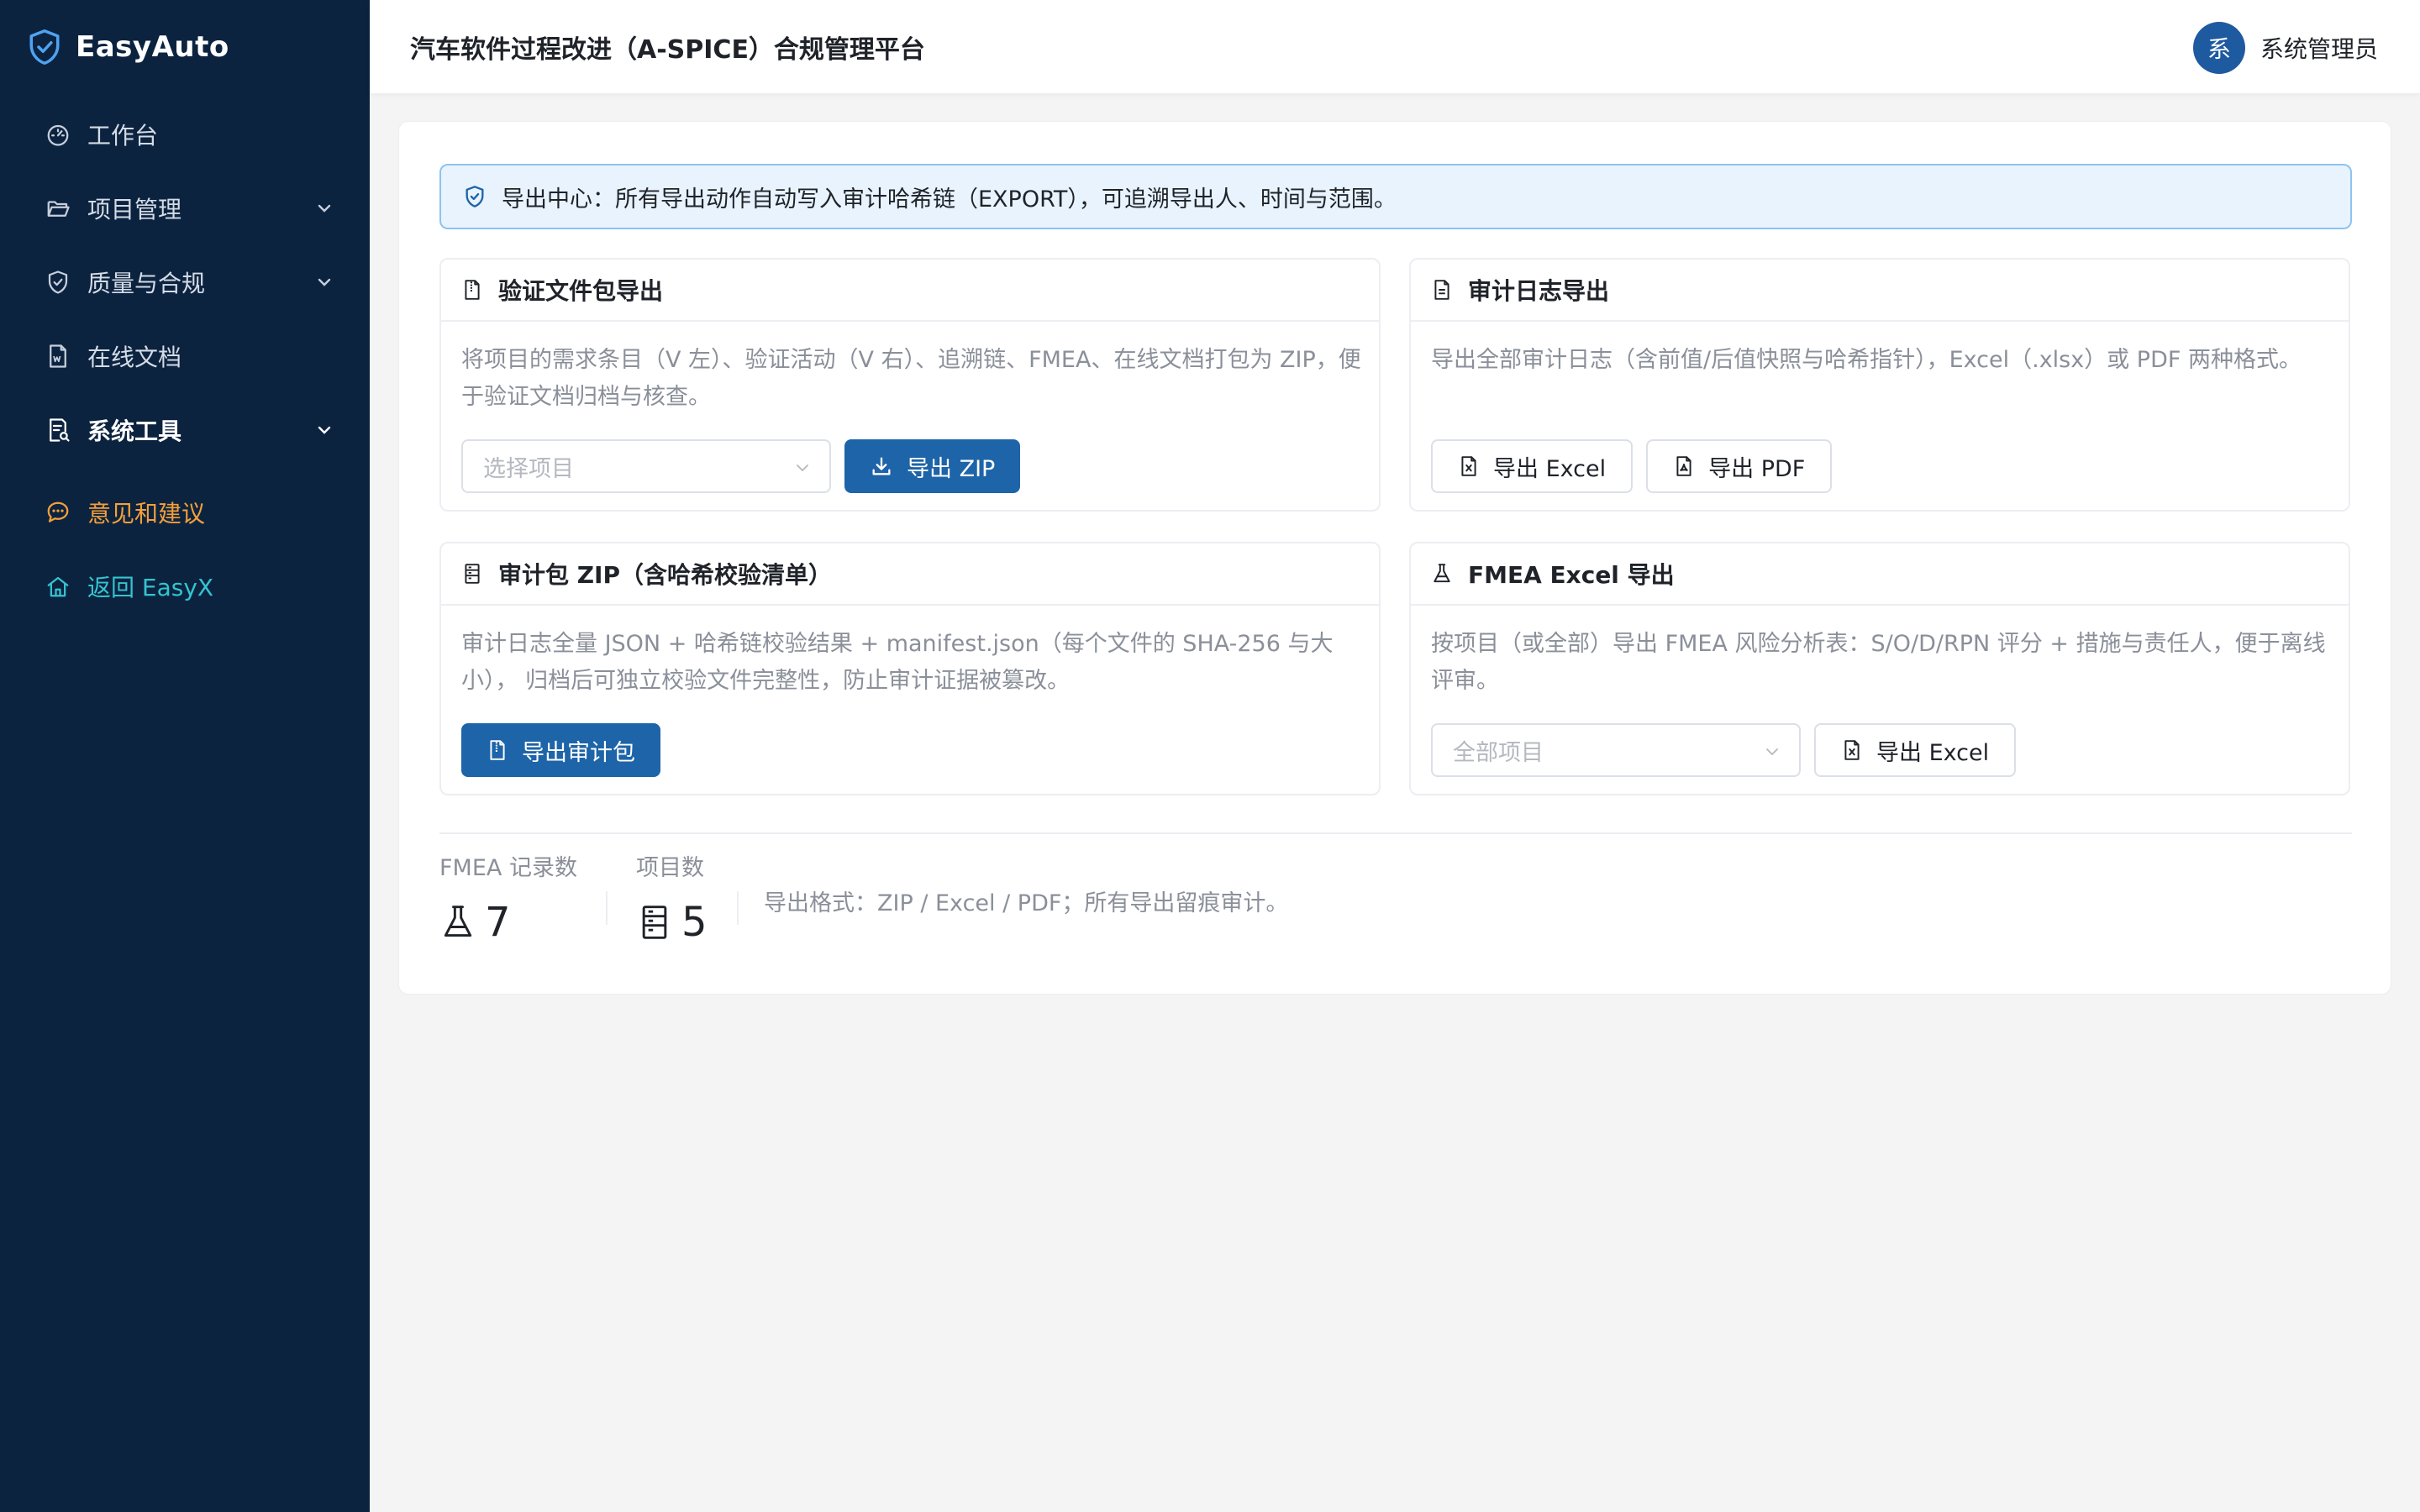 This screenshot has height=1512, width=2420. What do you see at coordinates (665, 575) in the screenshot?
I see `panel-title: 审计包 ZIP（含哈希校验清单）` at bounding box center [665, 575].